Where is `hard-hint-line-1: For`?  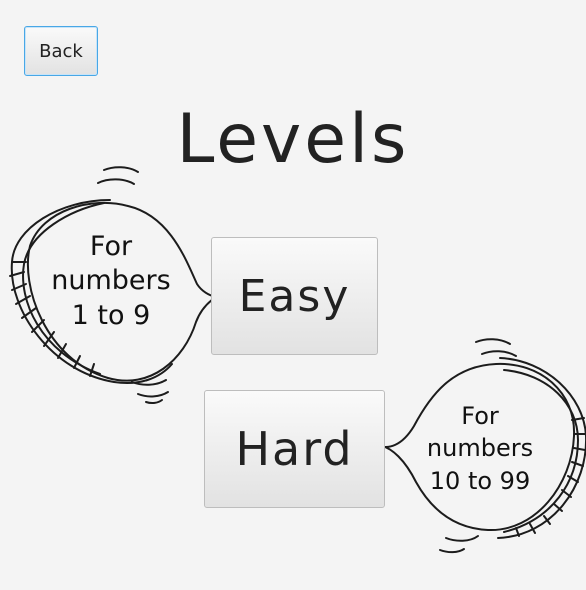 hard-hint-line-1: For is located at coordinates (480, 416).